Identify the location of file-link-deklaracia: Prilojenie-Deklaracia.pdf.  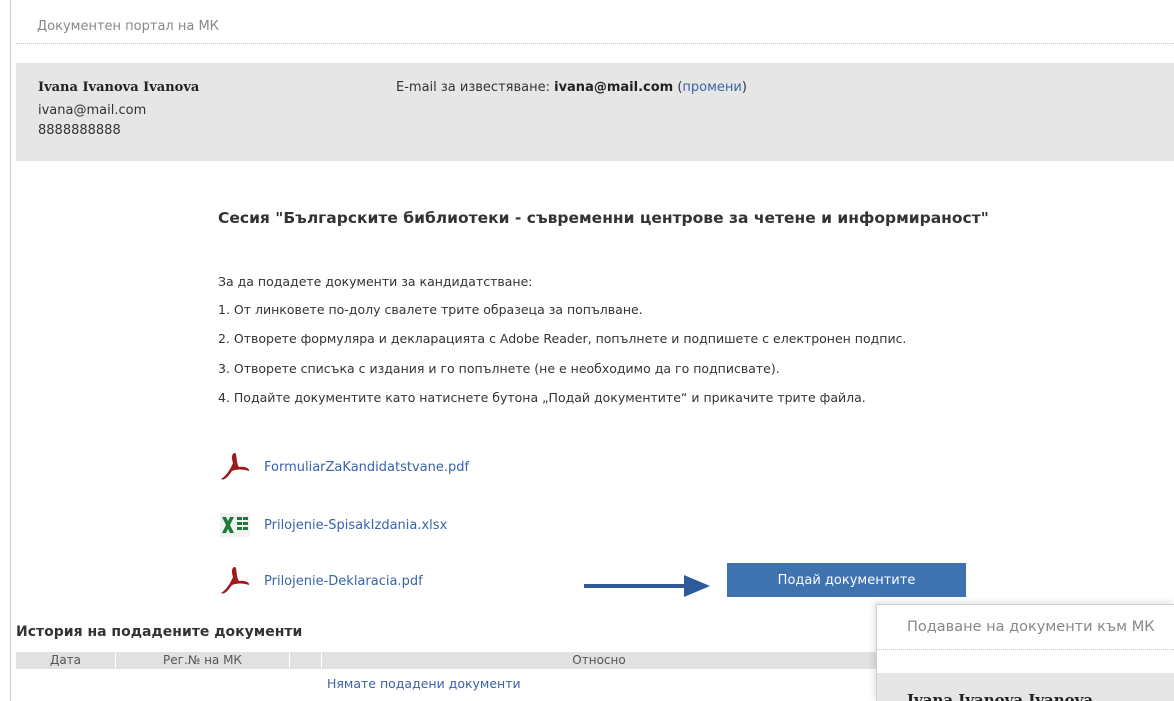
(343, 581).